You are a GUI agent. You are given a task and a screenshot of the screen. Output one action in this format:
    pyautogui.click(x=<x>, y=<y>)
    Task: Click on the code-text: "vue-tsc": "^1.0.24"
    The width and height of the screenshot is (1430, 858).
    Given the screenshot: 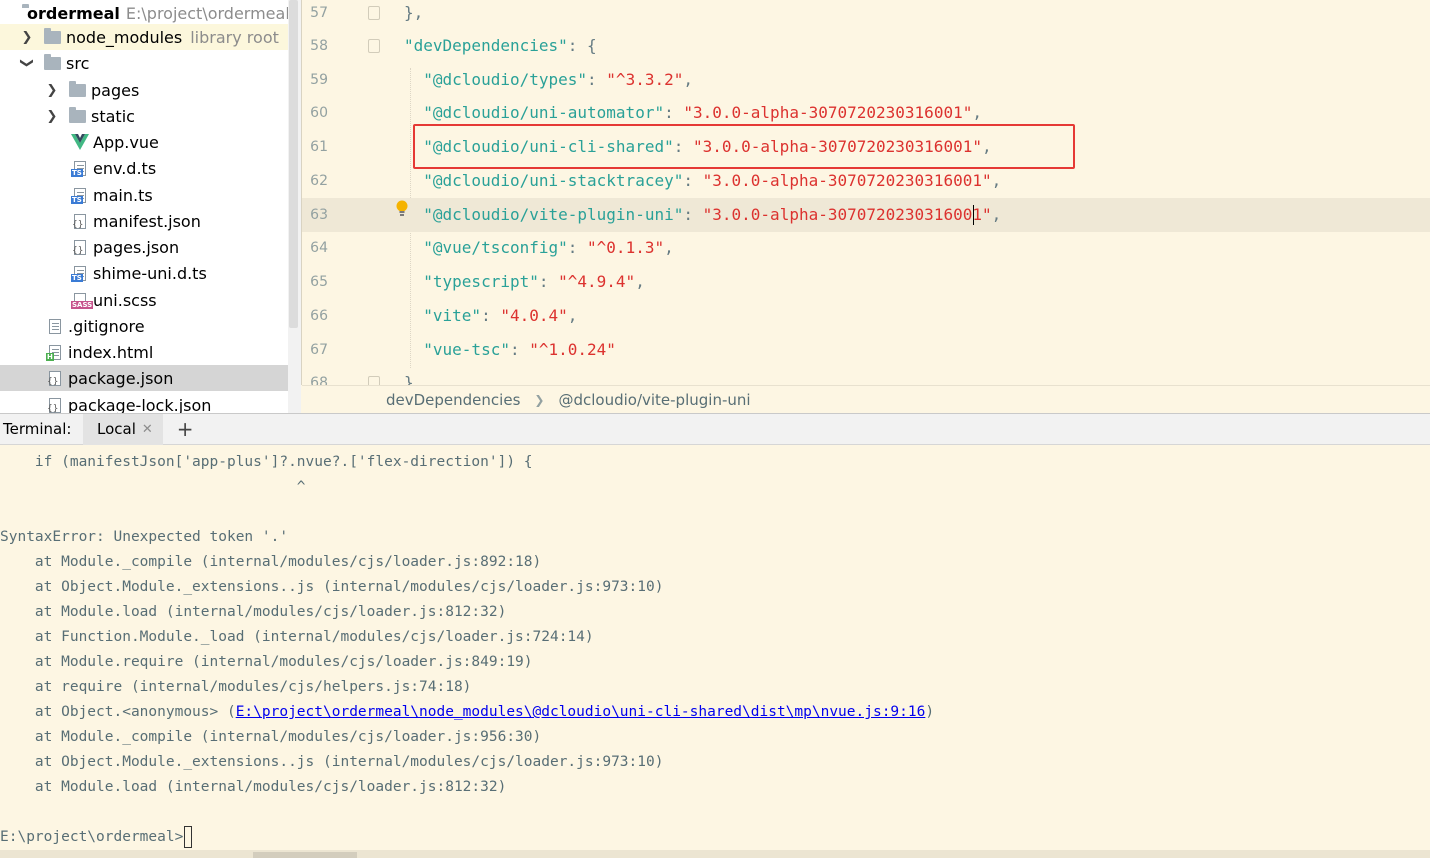 What is the action you would take?
    pyautogui.click(x=510, y=350)
    